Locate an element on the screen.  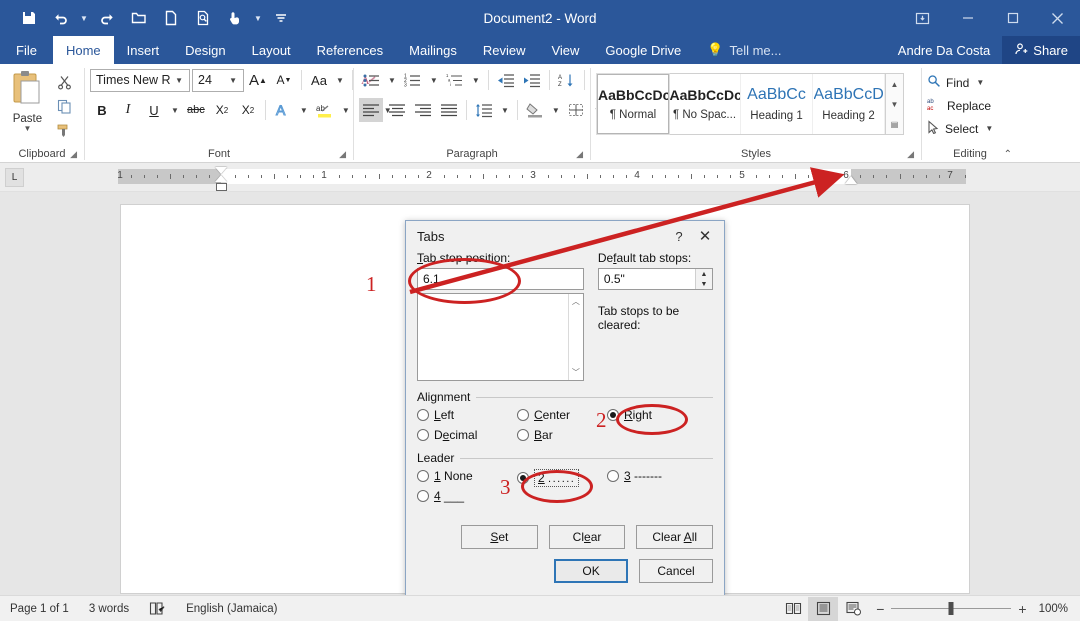
paste-button: Paste ▼ is located at coordinates (27, 100).